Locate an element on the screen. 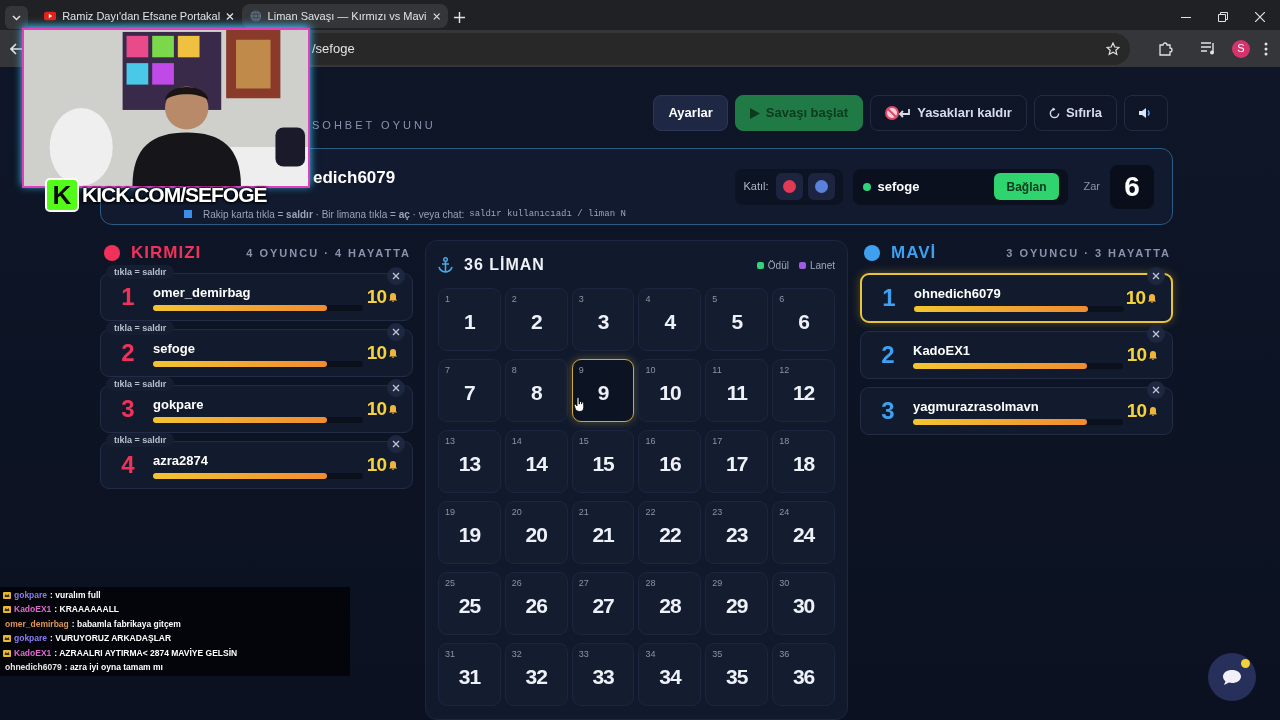 The height and width of the screenshot is (720, 1280). restore-icon is located at coordinates (1223, 17).